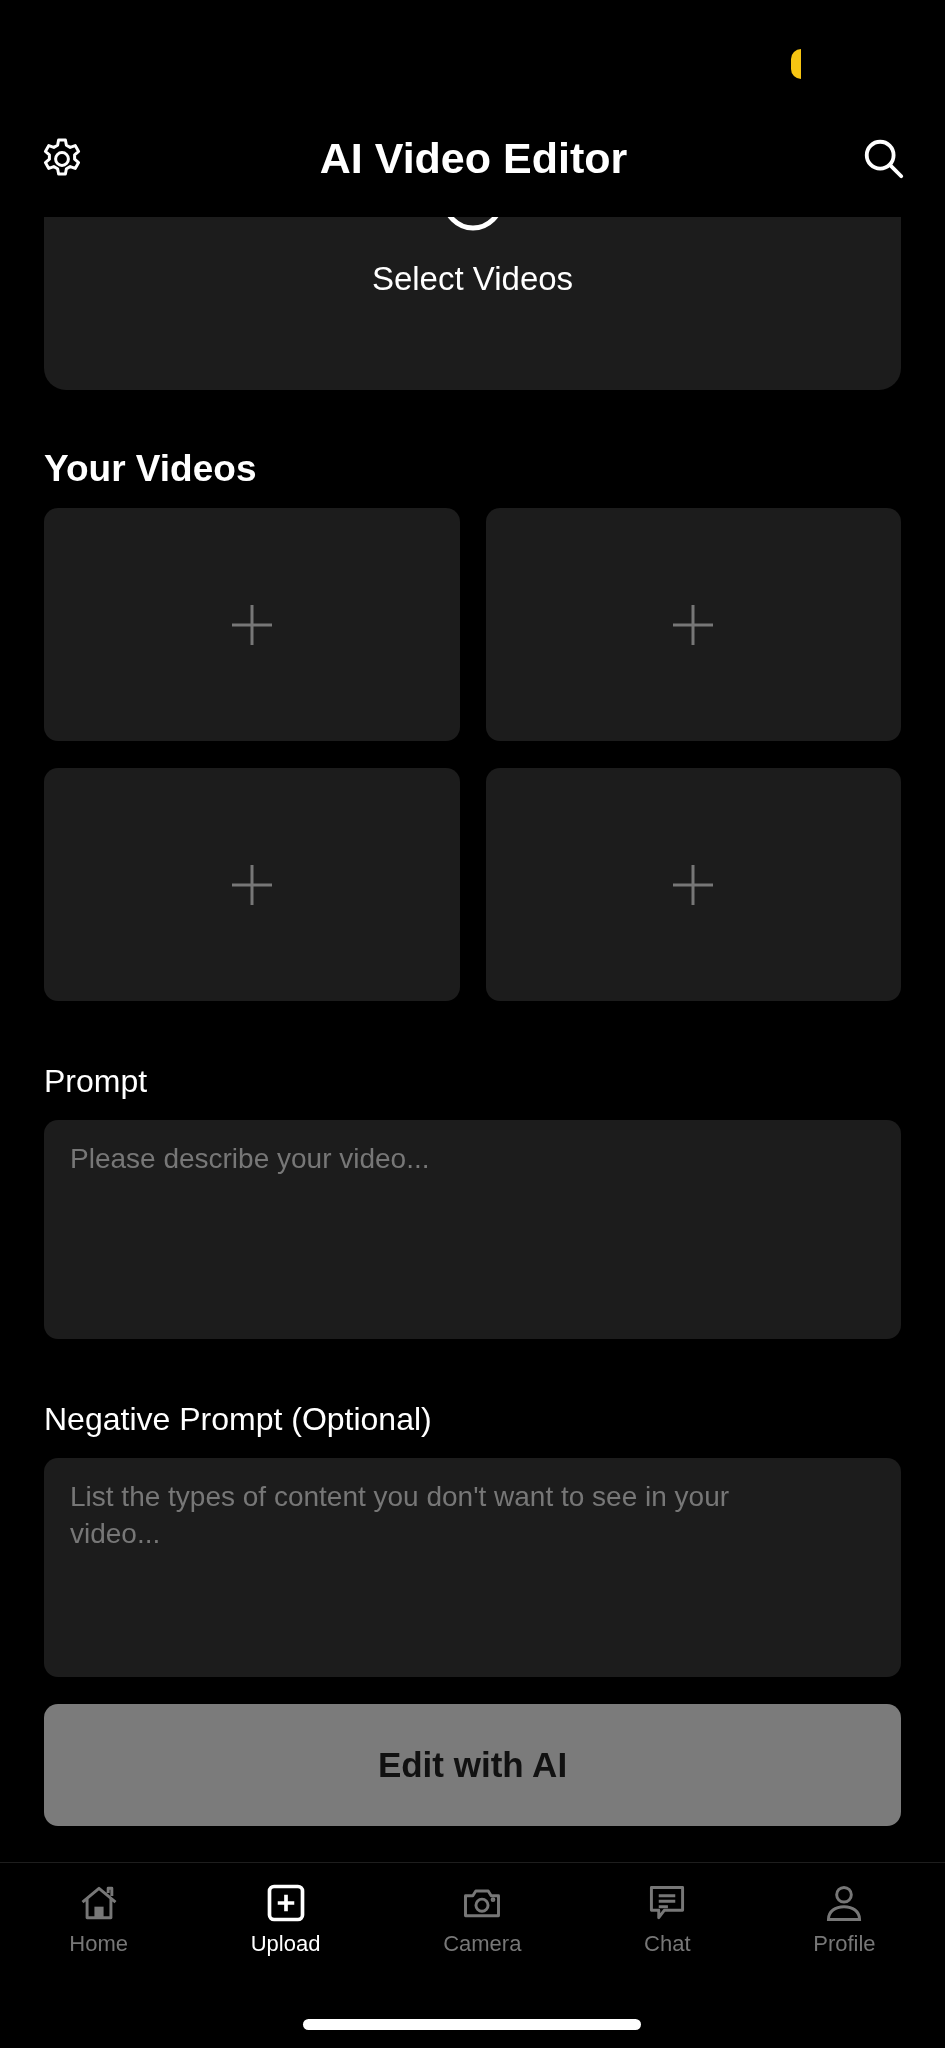 Image resolution: width=945 pixels, height=2048 pixels. I want to click on tab-item: Home, so click(99, 1919).